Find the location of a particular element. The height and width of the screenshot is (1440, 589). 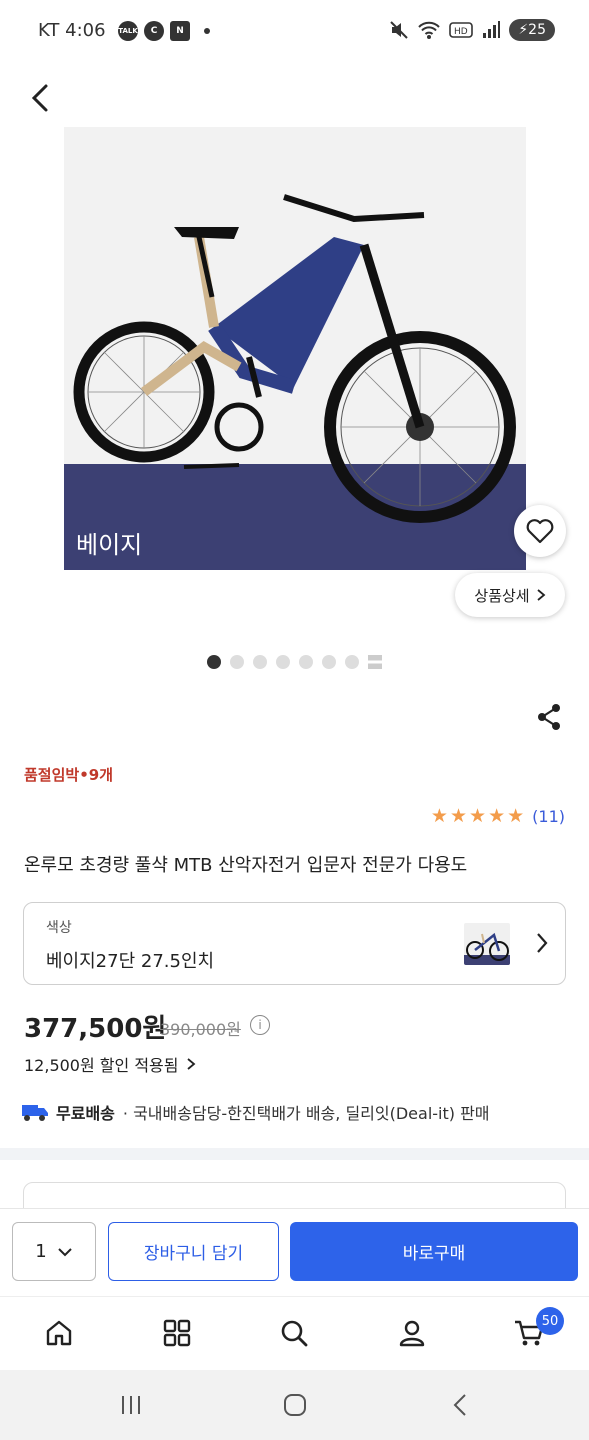

discount-info: 12,500원 할인 적용됨 is located at coordinates (110, 1064).